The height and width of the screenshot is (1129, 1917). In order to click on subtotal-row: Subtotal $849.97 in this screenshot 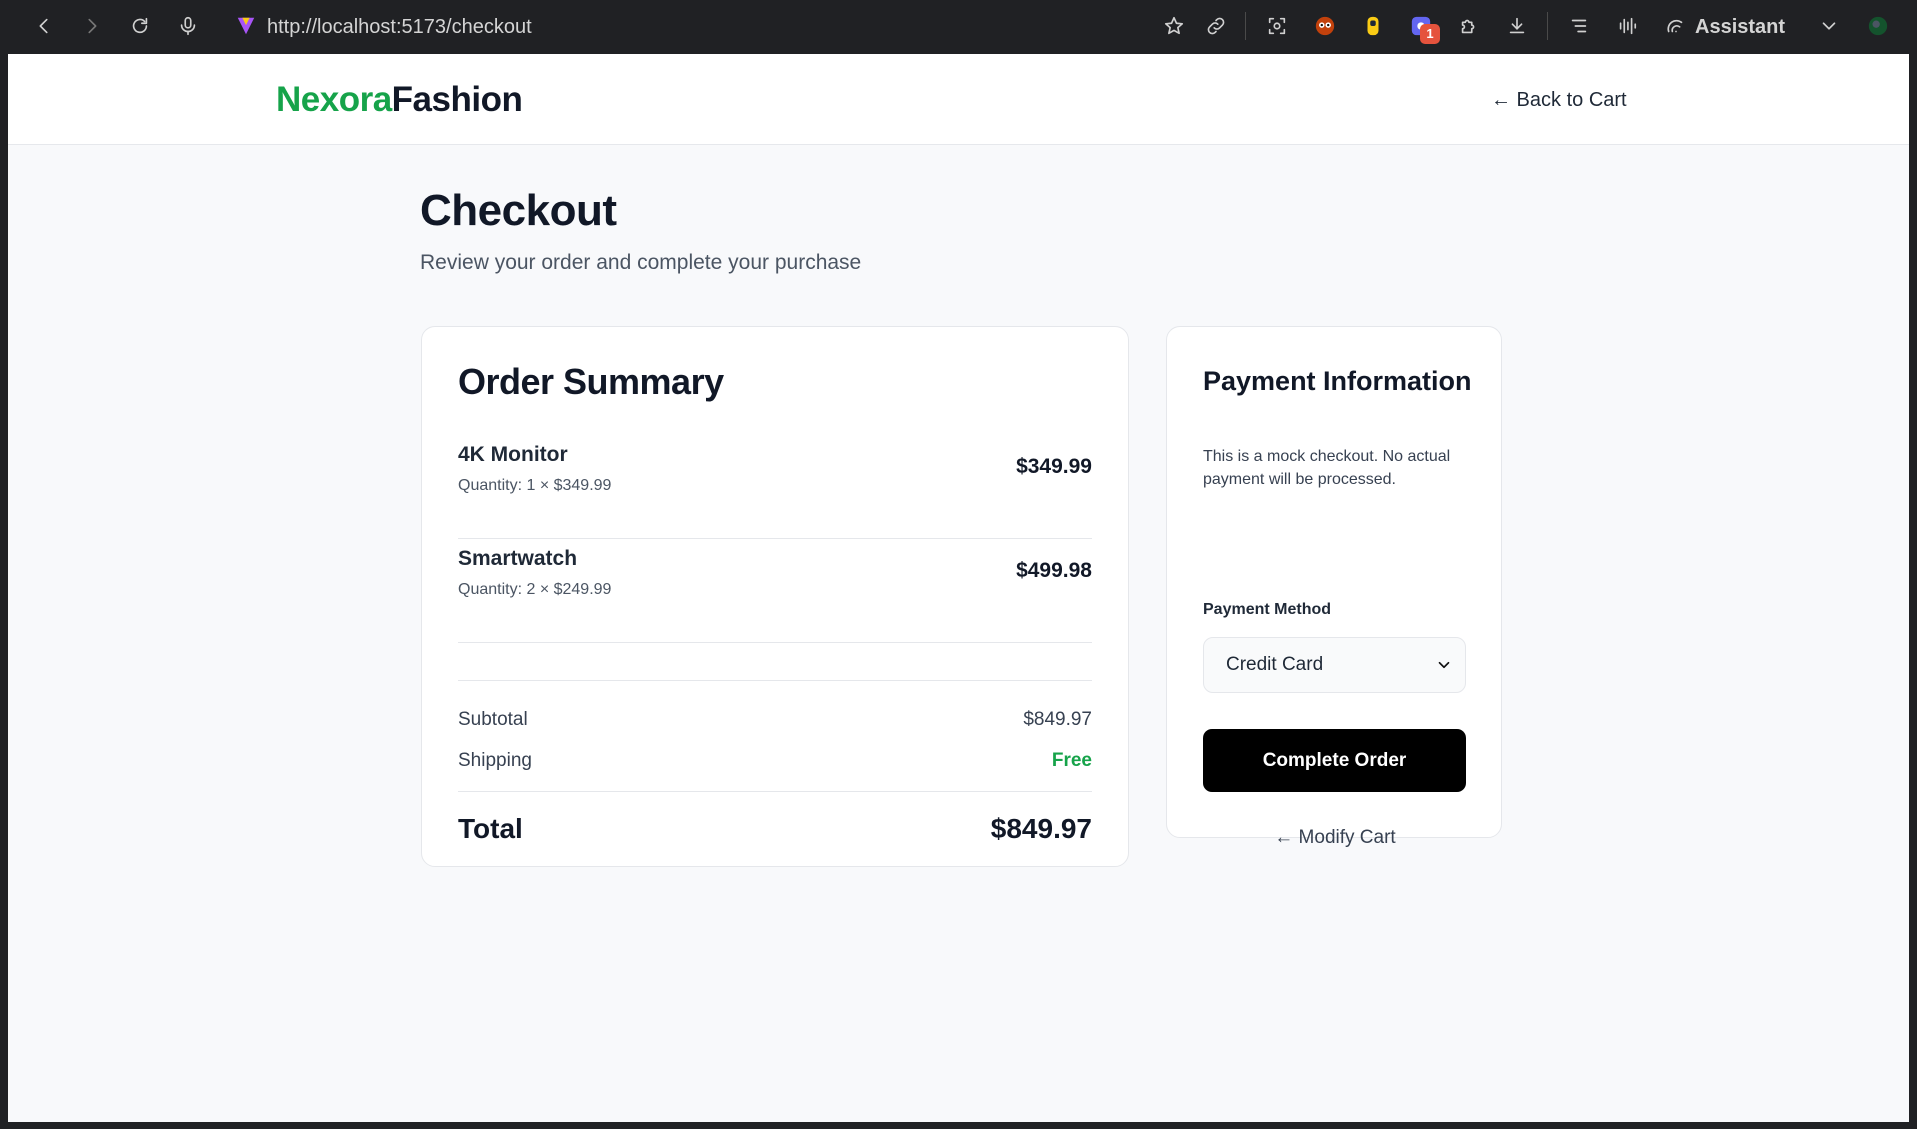, I will do `click(775, 722)`.